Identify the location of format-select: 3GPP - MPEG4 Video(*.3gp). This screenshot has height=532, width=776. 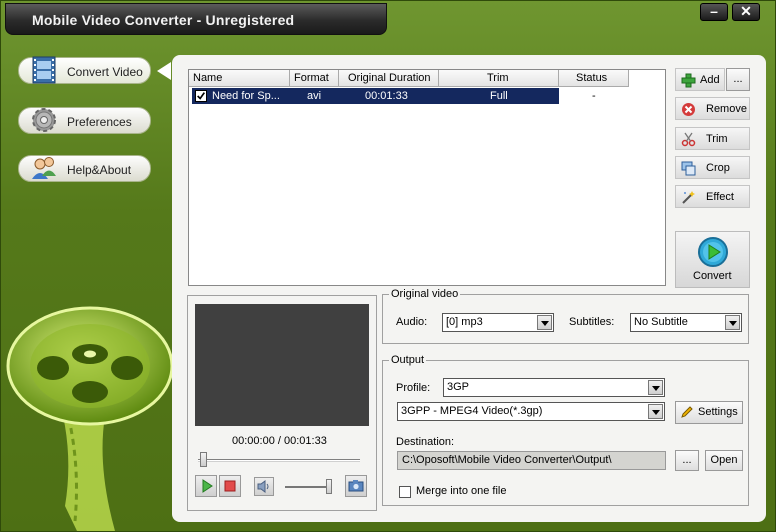
(531, 411).